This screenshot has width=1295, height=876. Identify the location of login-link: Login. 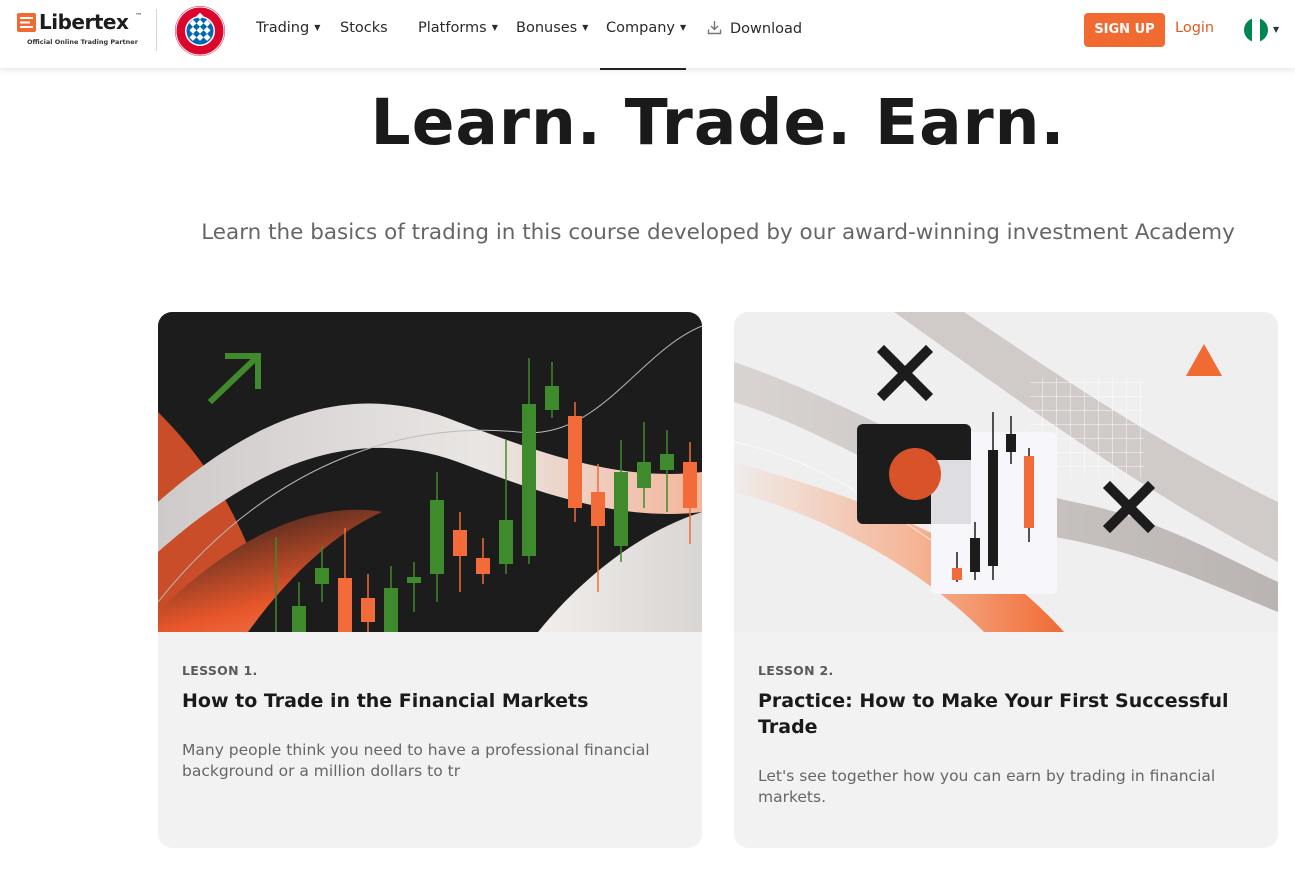
(1194, 28).